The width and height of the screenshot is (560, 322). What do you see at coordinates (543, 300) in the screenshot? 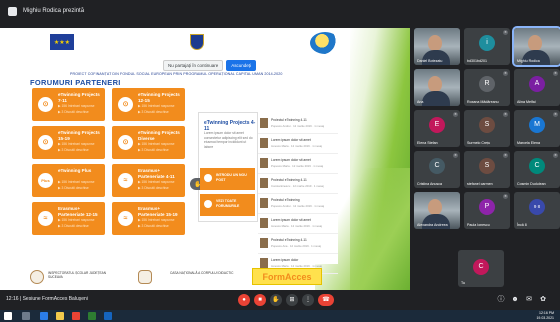
I see `activities-icon: ✿` at bounding box center [543, 300].